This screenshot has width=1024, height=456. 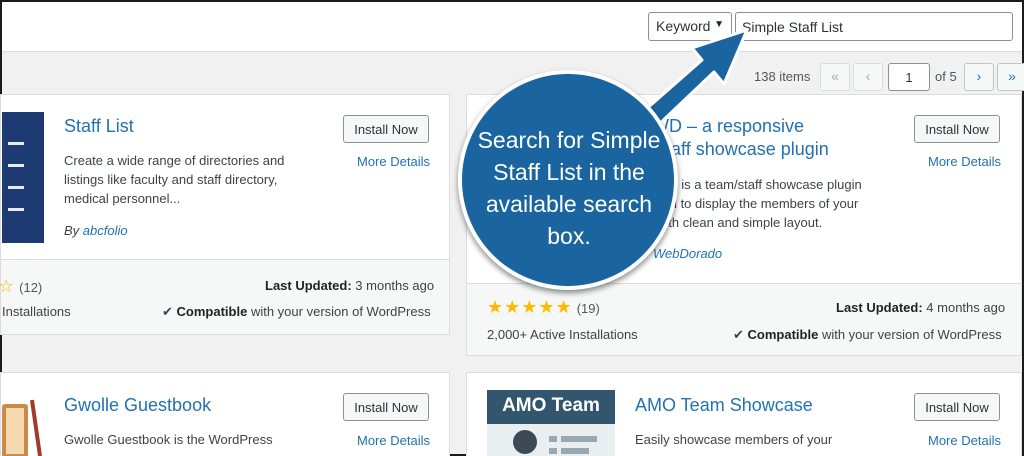 I want to click on plugin-title-link: Staff List, so click(x=99, y=126).